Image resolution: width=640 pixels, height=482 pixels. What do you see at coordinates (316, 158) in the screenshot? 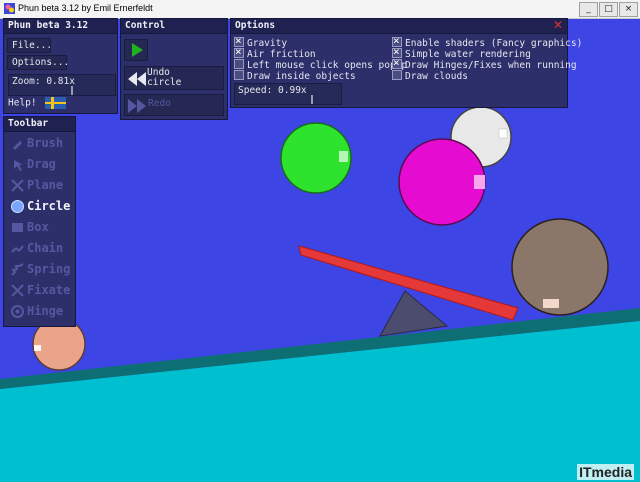
I see `green-ball` at bounding box center [316, 158].